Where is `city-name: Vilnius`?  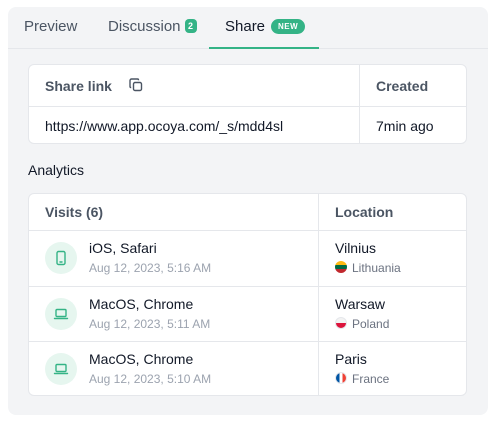
city-name: Vilnius is located at coordinates (355, 248).